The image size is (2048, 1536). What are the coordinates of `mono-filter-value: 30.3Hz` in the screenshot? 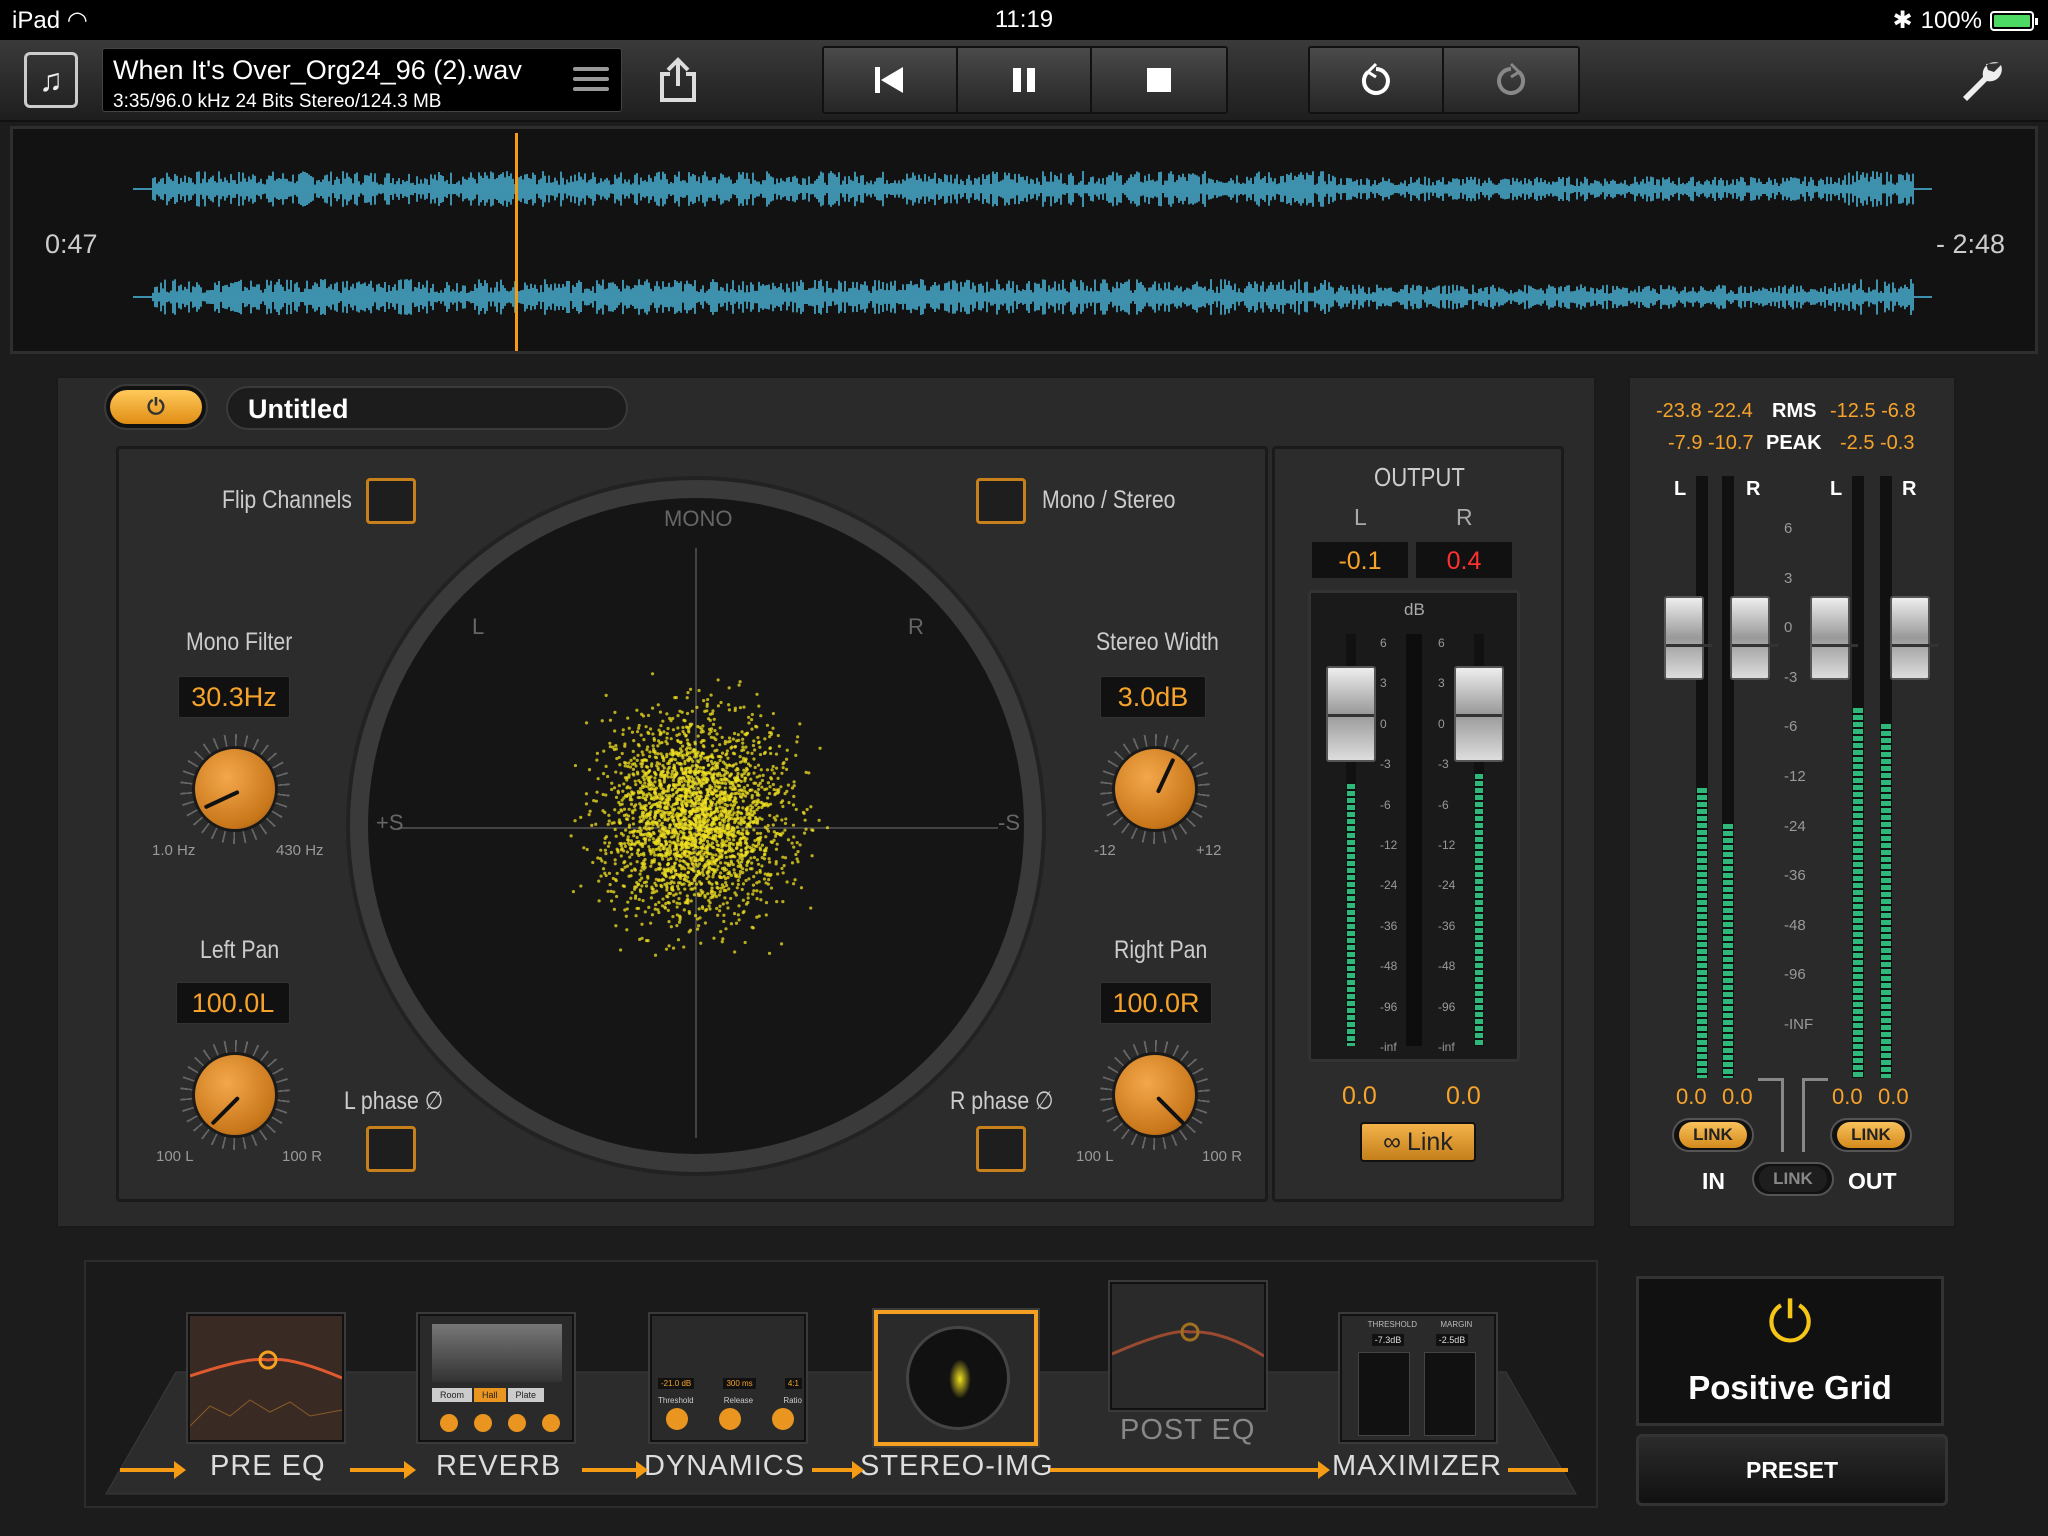 It's located at (234, 697).